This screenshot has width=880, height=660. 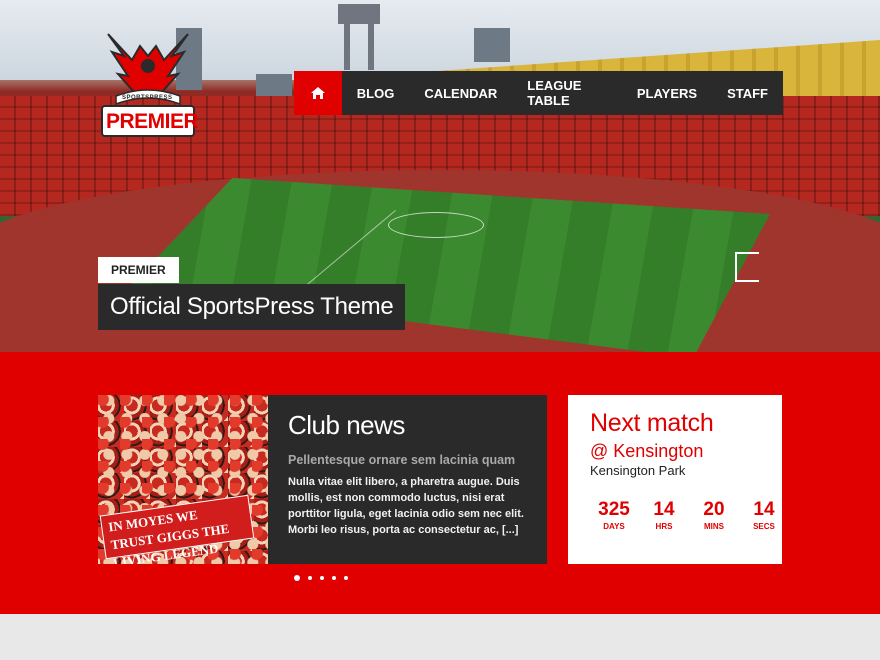 I want to click on countdown-value: 20, so click(x=714, y=509).